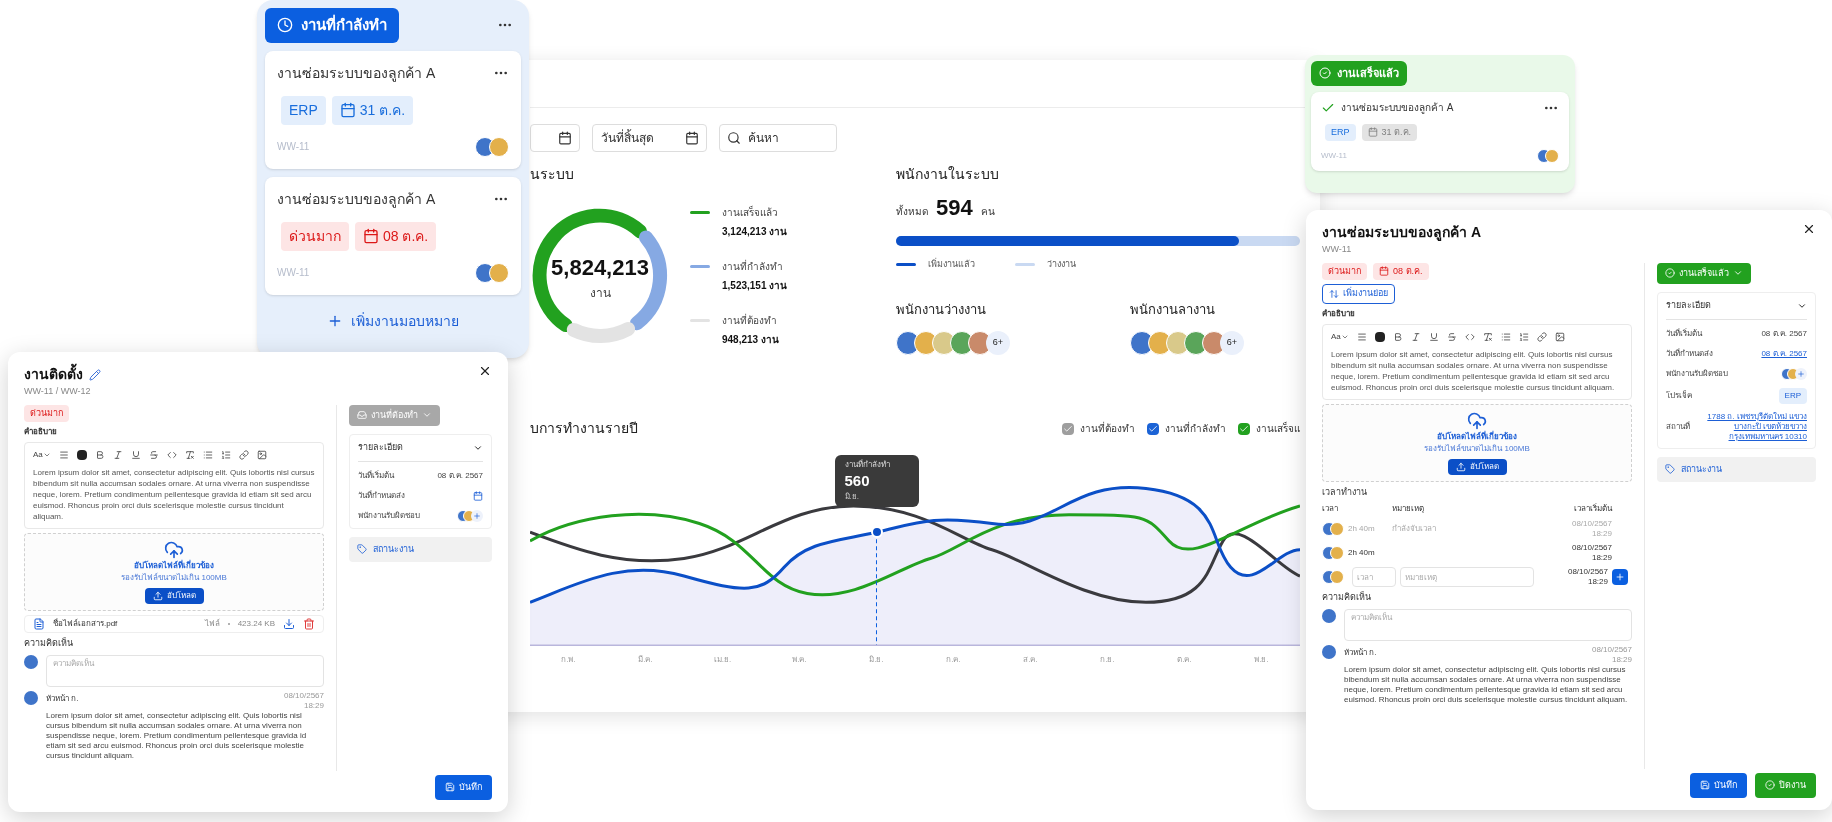 The image size is (1832, 822). I want to click on upload-icon, so click(157, 596).